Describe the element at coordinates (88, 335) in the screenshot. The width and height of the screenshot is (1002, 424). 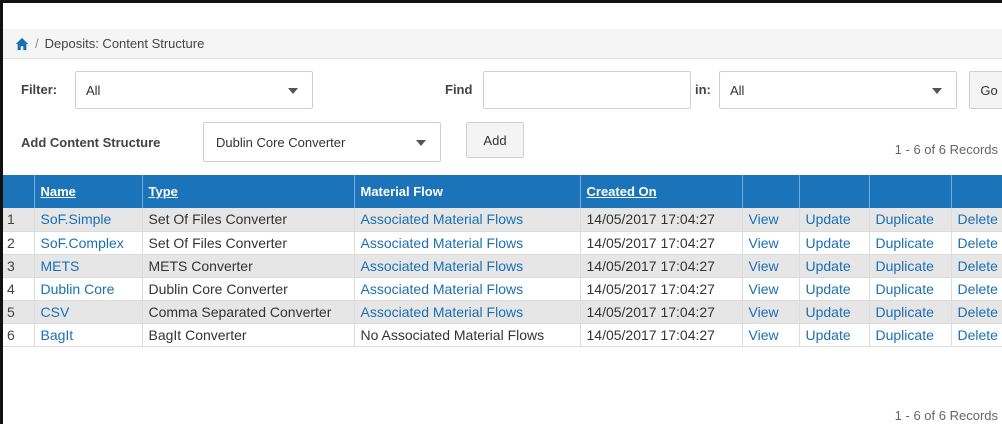
I see `name-link: BagIt` at that location.